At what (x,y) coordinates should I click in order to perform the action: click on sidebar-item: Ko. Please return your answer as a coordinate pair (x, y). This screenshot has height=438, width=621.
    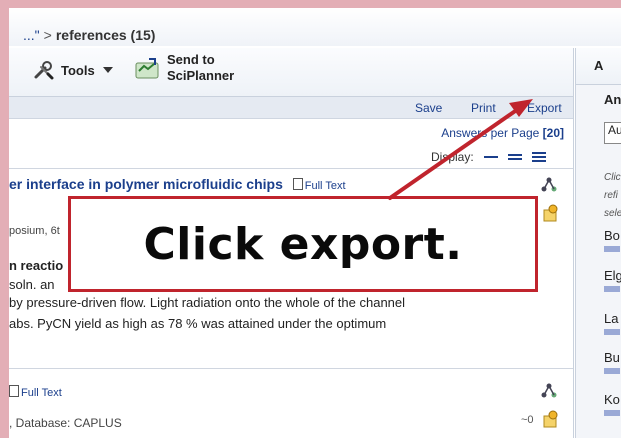
    Looking at the image, I should click on (612, 399).